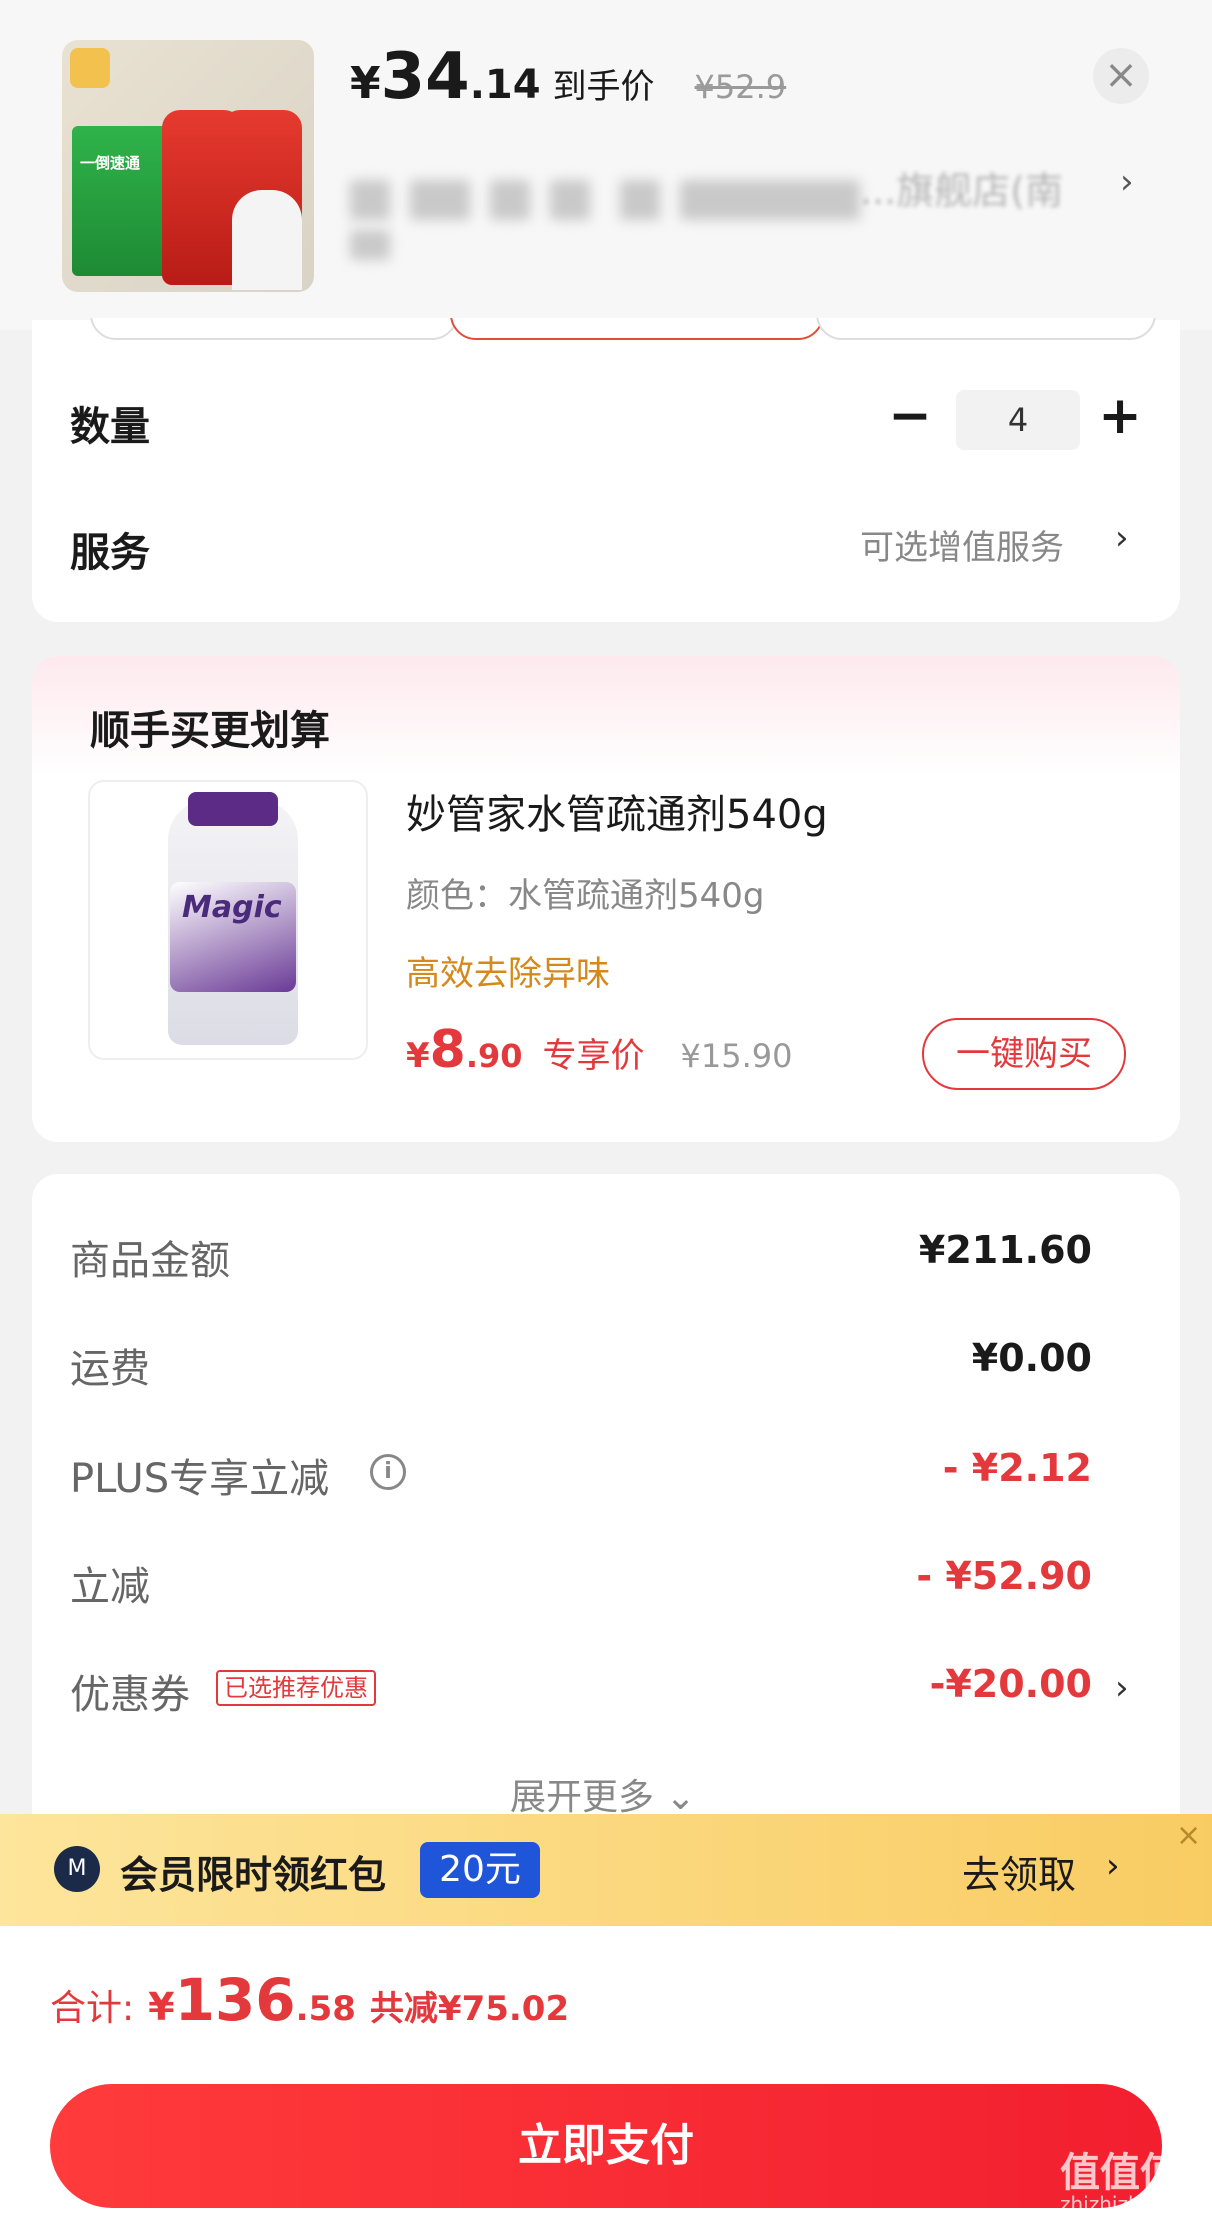 The height and width of the screenshot is (2221, 1212). Describe the element at coordinates (962, 544) in the screenshot. I see `service-value: 可选增值服务` at that location.